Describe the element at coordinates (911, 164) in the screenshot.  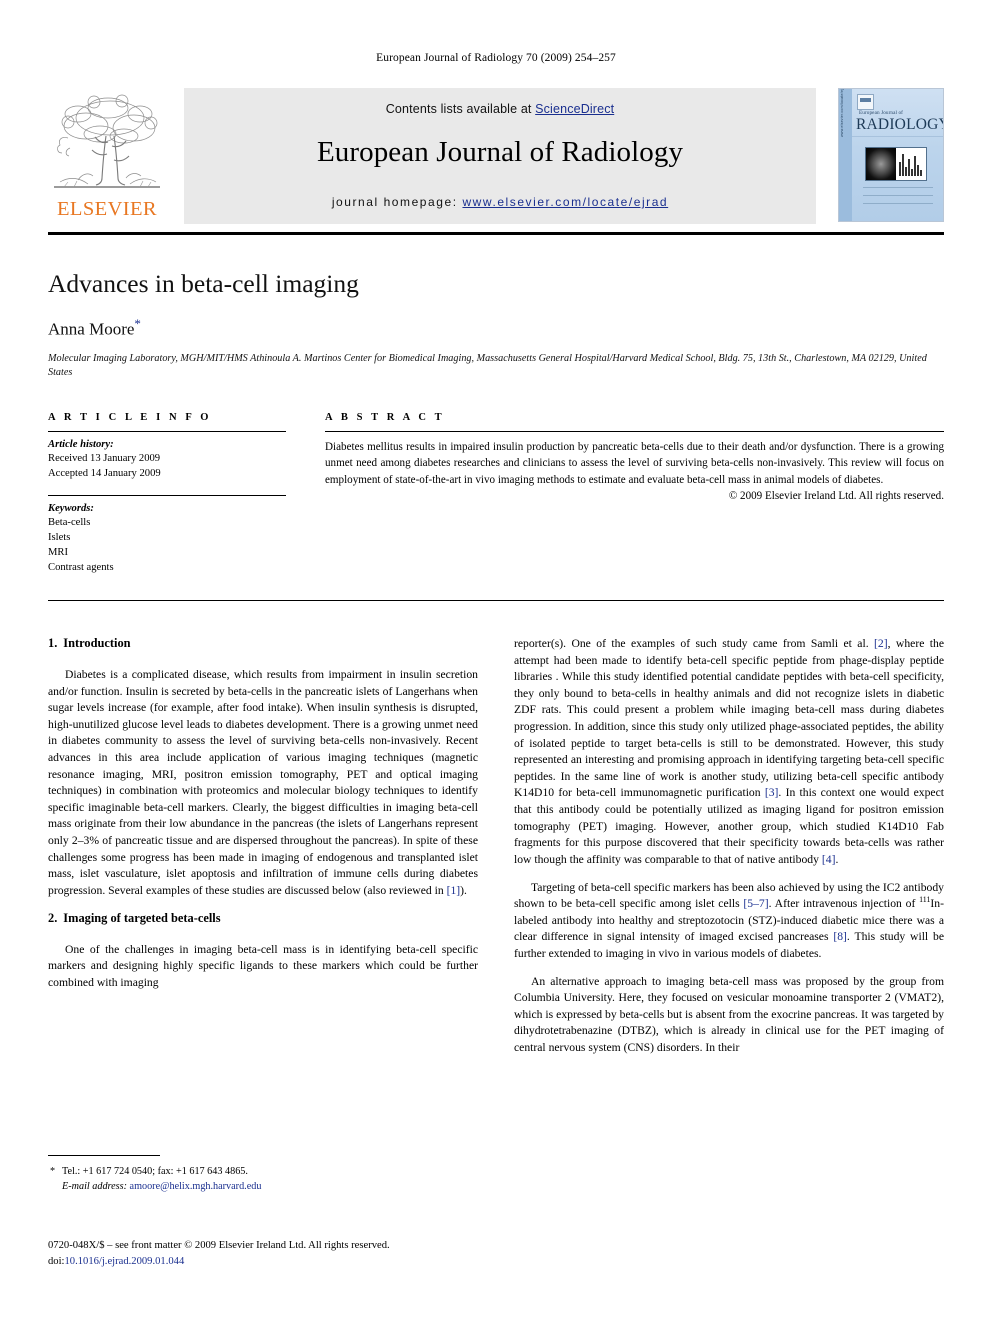
I see `cover-spectrum-plot-icon` at that location.